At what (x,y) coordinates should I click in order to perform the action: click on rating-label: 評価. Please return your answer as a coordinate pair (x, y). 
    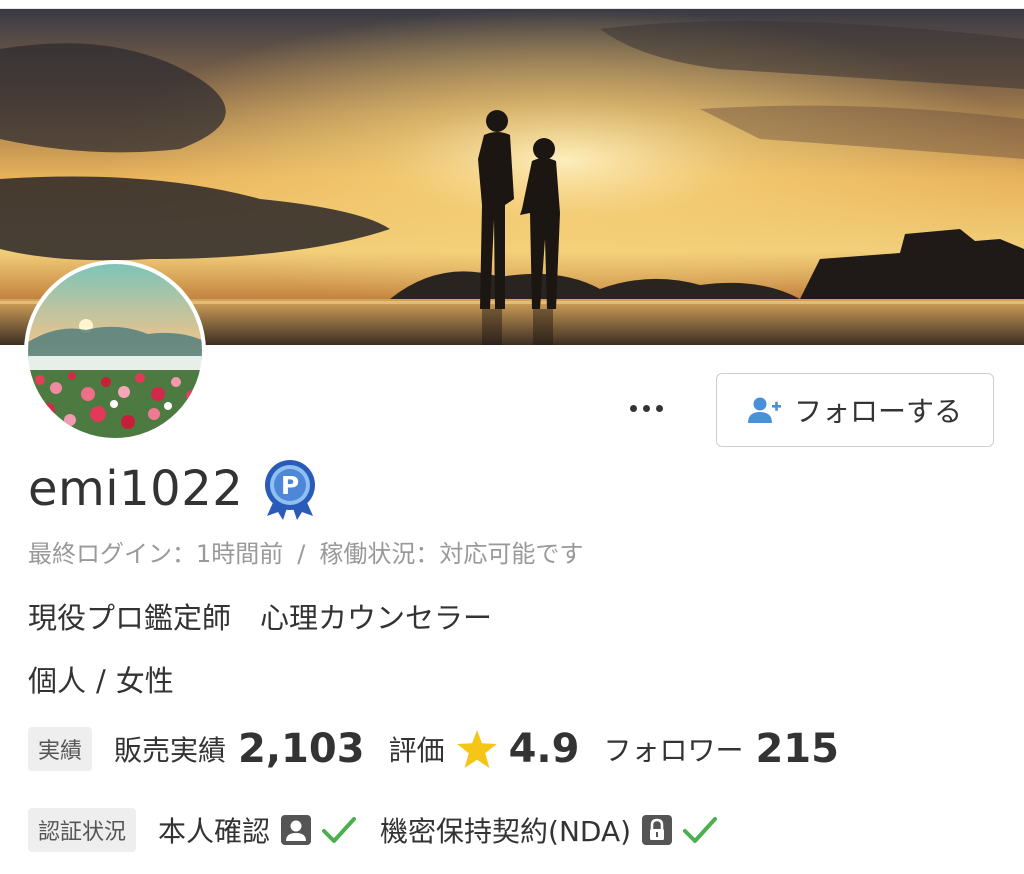
    Looking at the image, I should click on (416, 750).